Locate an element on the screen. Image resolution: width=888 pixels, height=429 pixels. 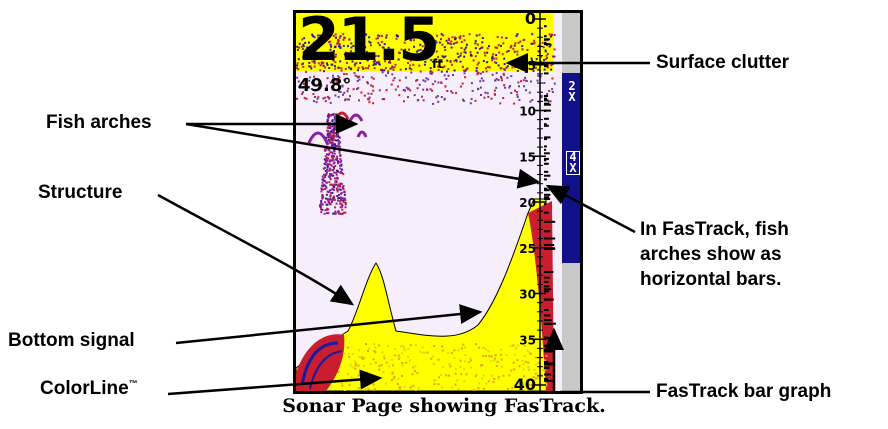
surface-clutter-label: Surface clutter is located at coordinates (723, 62).